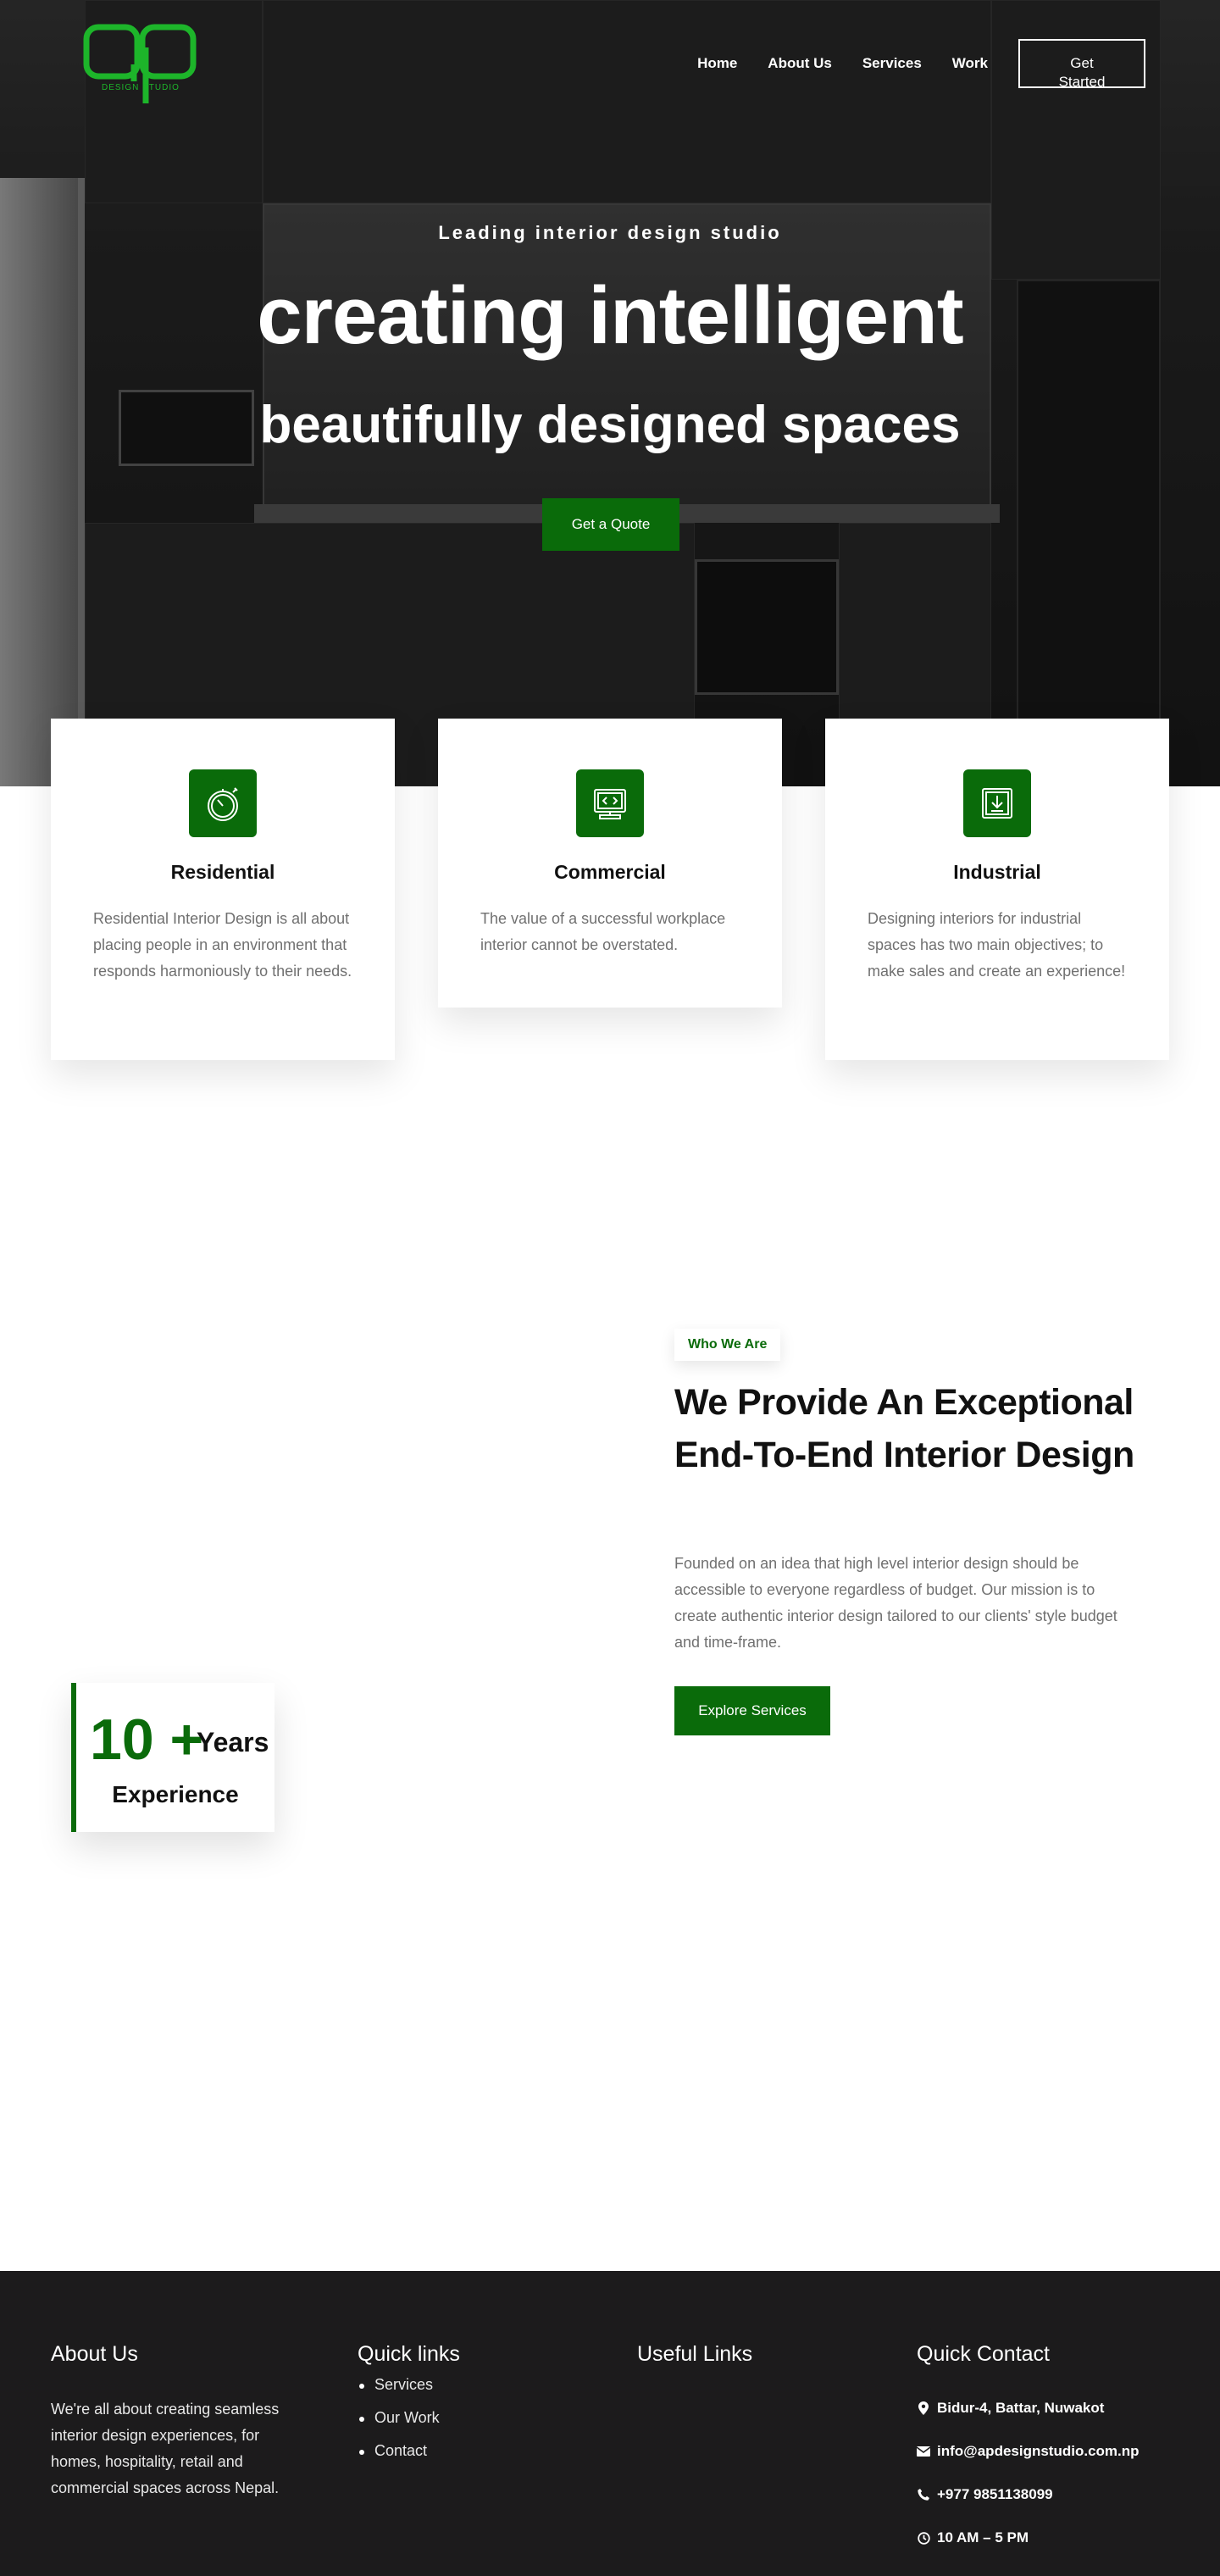 The height and width of the screenshot is (2576, 1220). What do you see at coordinates (923, 2451) in the screenshot?
I see `envelope-icon` at bounding box center [923, 2451].